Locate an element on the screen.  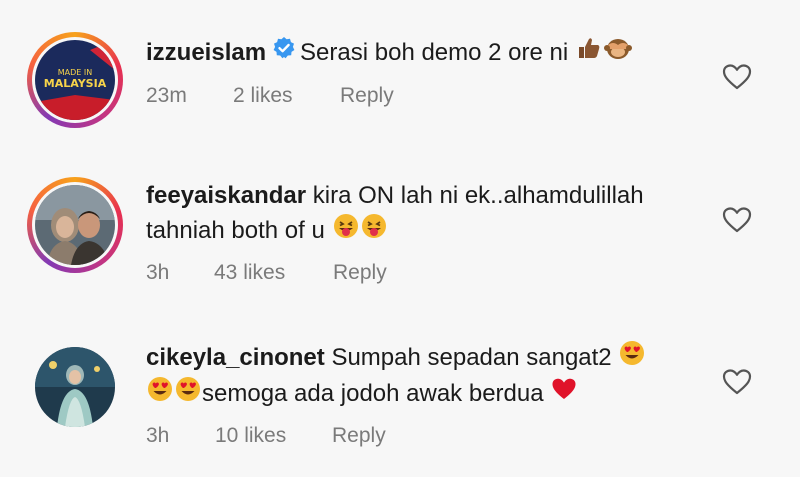
comment-time: 23m is located at coordinates (166, 95).